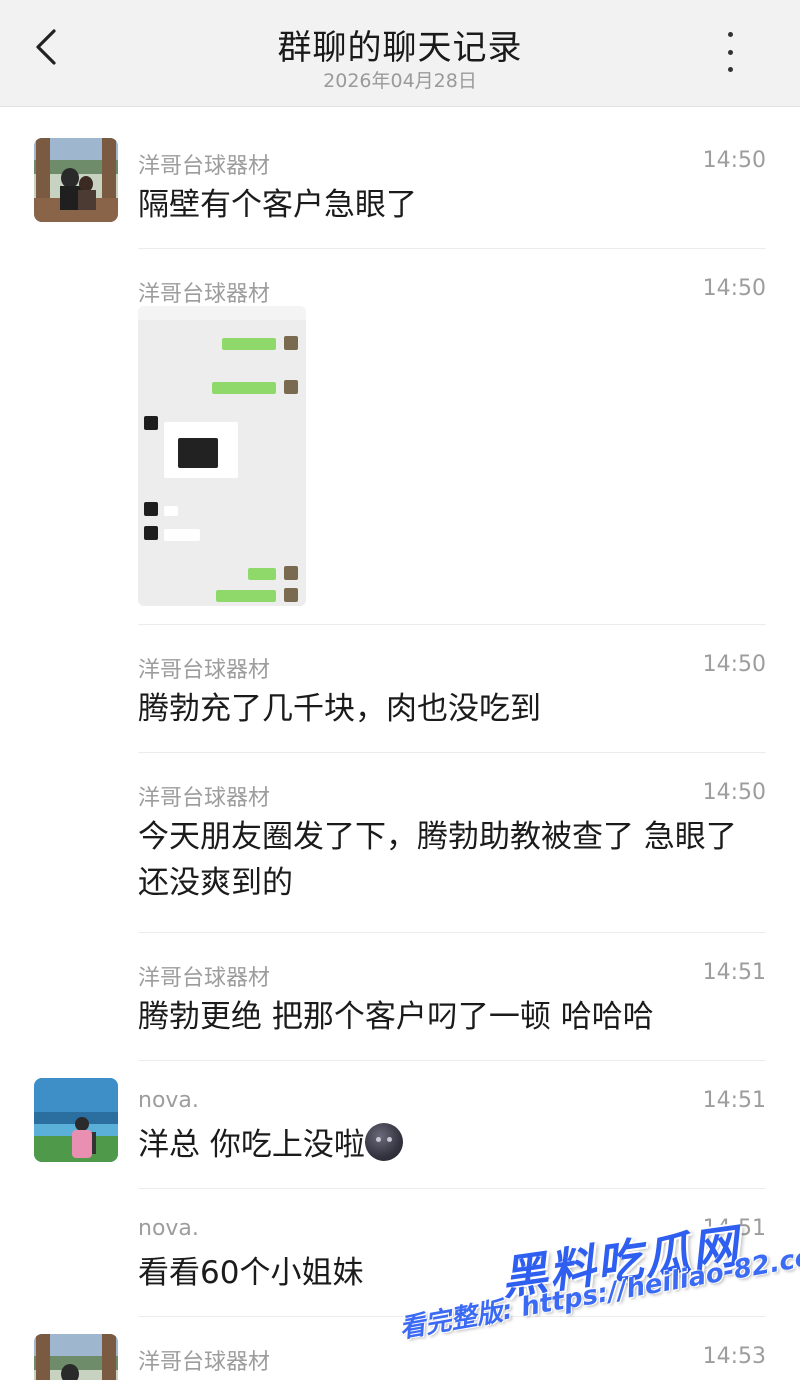 This screenshot has height=1380, width=800. What do you see at coordinates (400, 48) in the screenshot?
I see `page-title: 群聊的聊天记录` at bounding box center [400, 48].